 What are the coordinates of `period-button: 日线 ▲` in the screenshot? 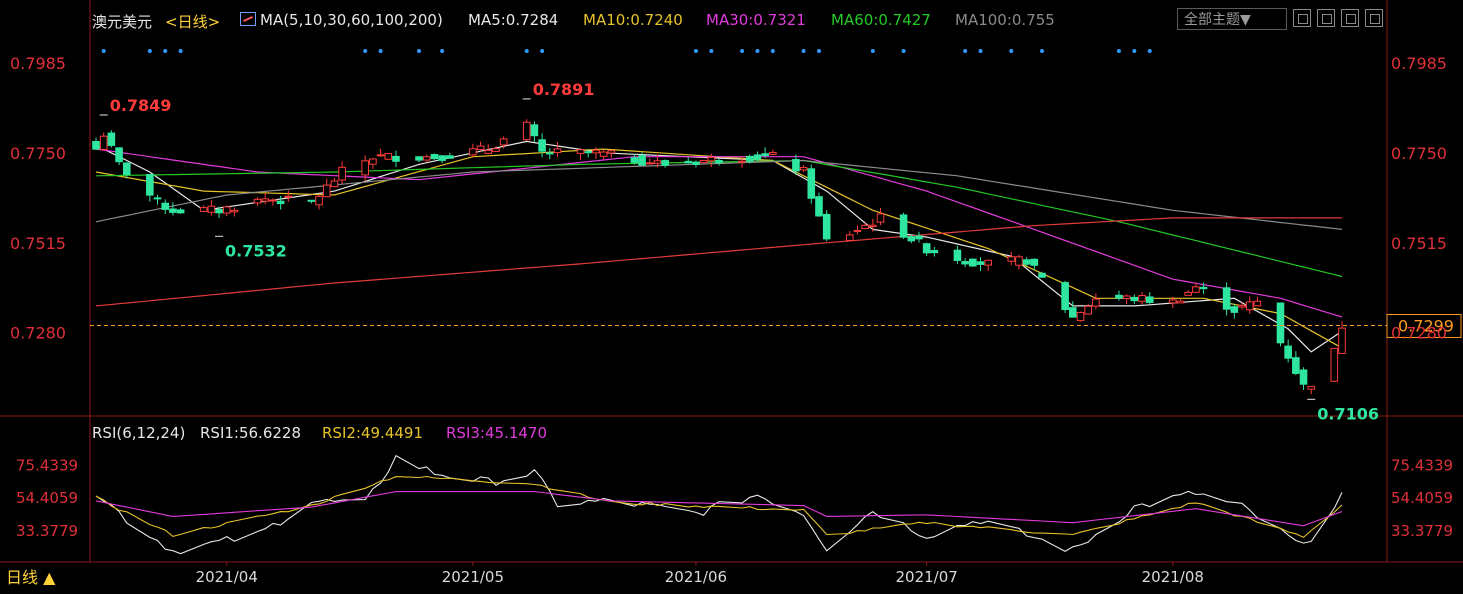 It's located at (44, 578).